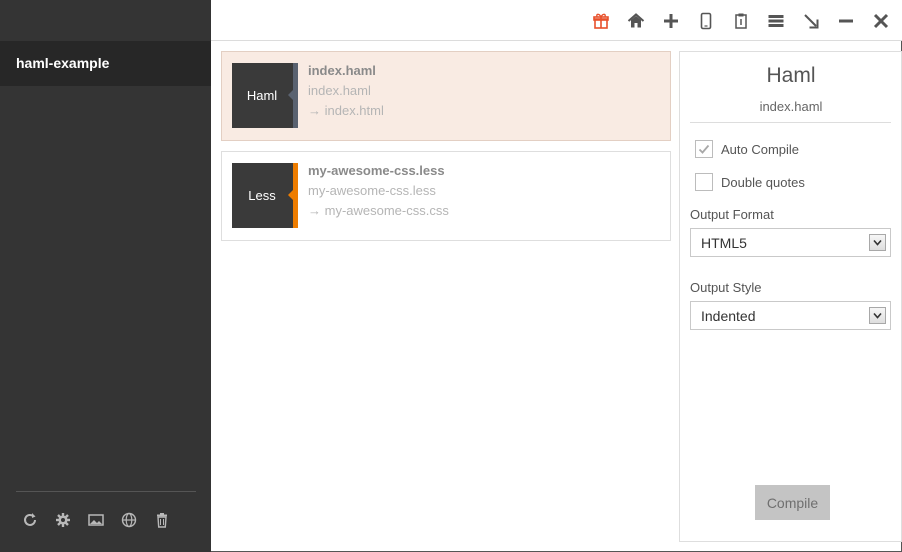 The image size is (902, 552). Describe the element at coordinates (71, 520) in the screenshot. I see `gear-icon` at that location.